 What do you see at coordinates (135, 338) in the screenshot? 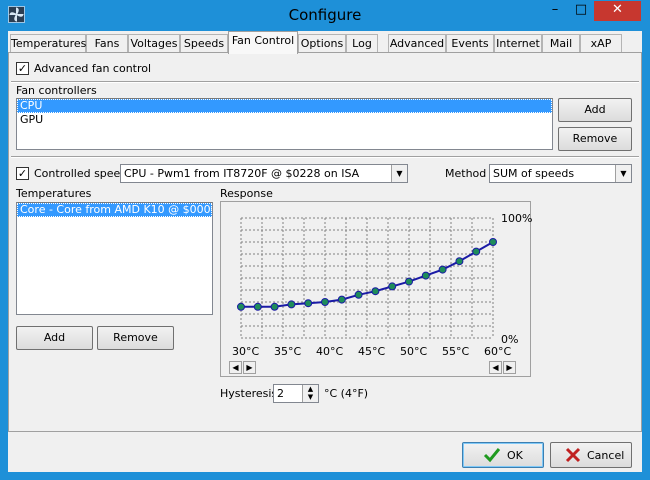
I see `remove-temperature-button: Remove` at bounding box center [135, 338].